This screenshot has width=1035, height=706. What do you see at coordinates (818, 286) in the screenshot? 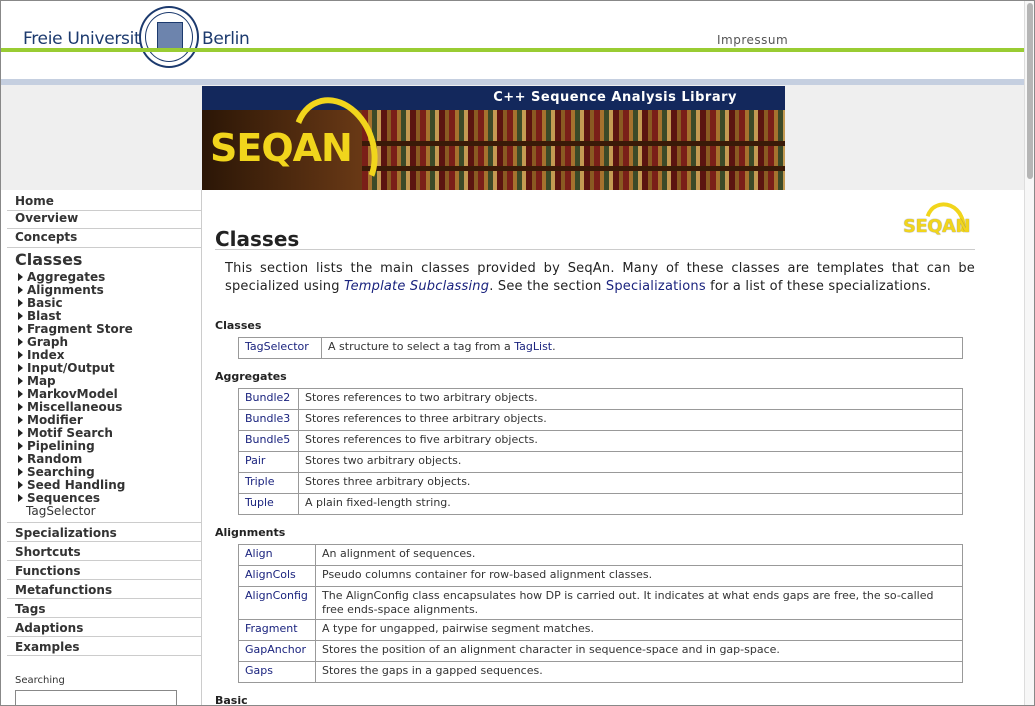
I see `intro-text: for a list of these specializations.` at bounding box center [818, 286].